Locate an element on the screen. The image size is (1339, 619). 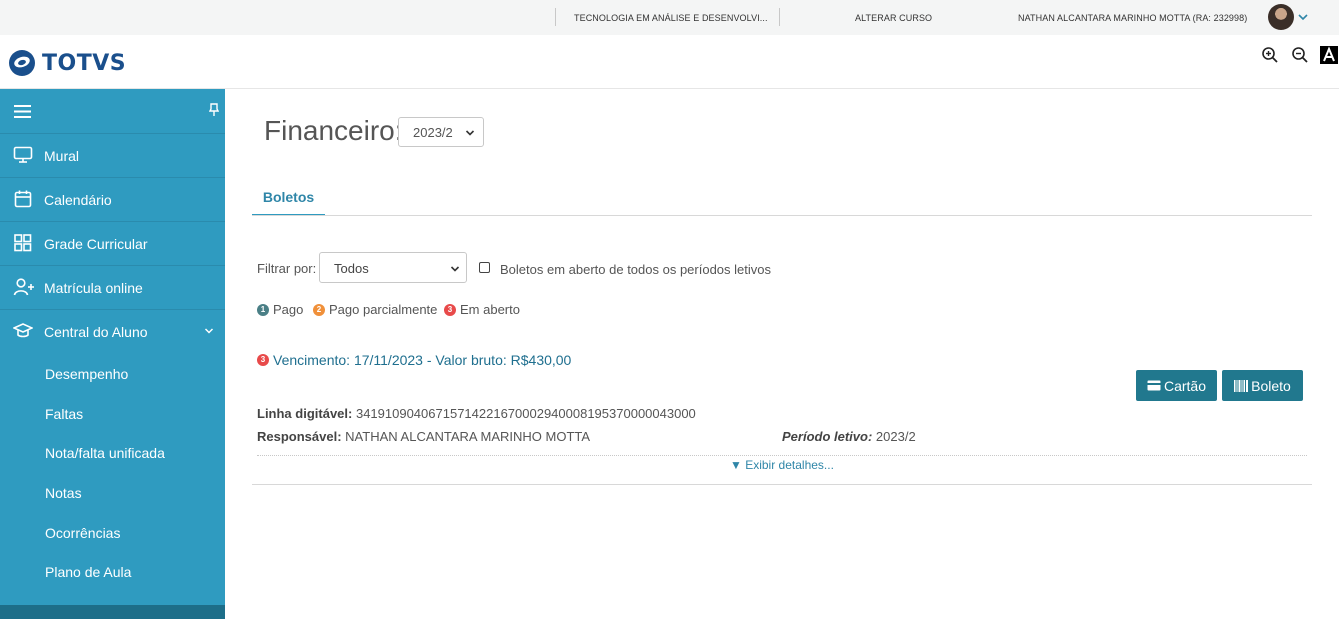
add-user-icon is located at coordinates (23, 287).